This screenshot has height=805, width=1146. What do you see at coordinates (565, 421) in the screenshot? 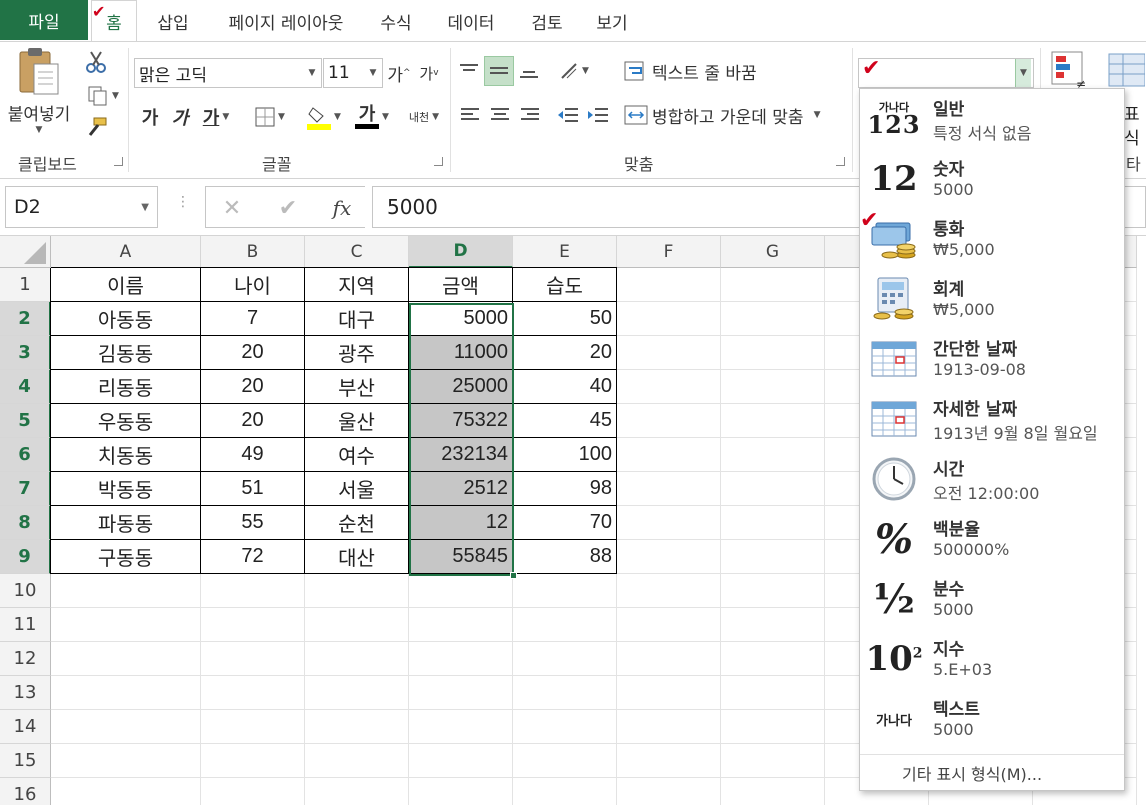
I see `table-cell: 45` at bounding box center [565, 421].